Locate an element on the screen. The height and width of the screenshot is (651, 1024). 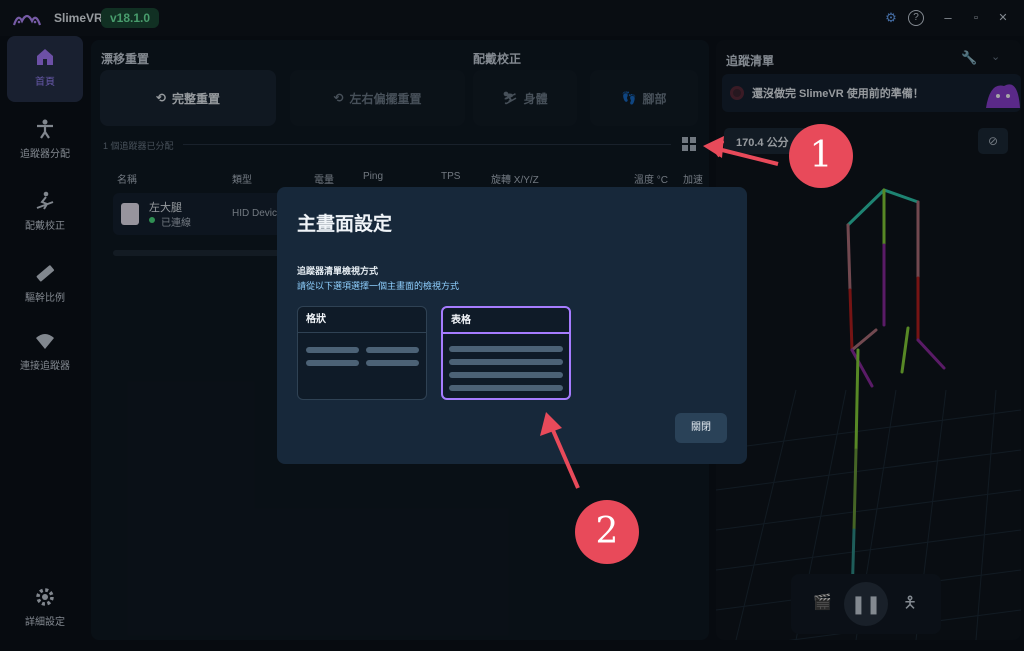
callout-2: 2 is located at coordinates (607, 532).